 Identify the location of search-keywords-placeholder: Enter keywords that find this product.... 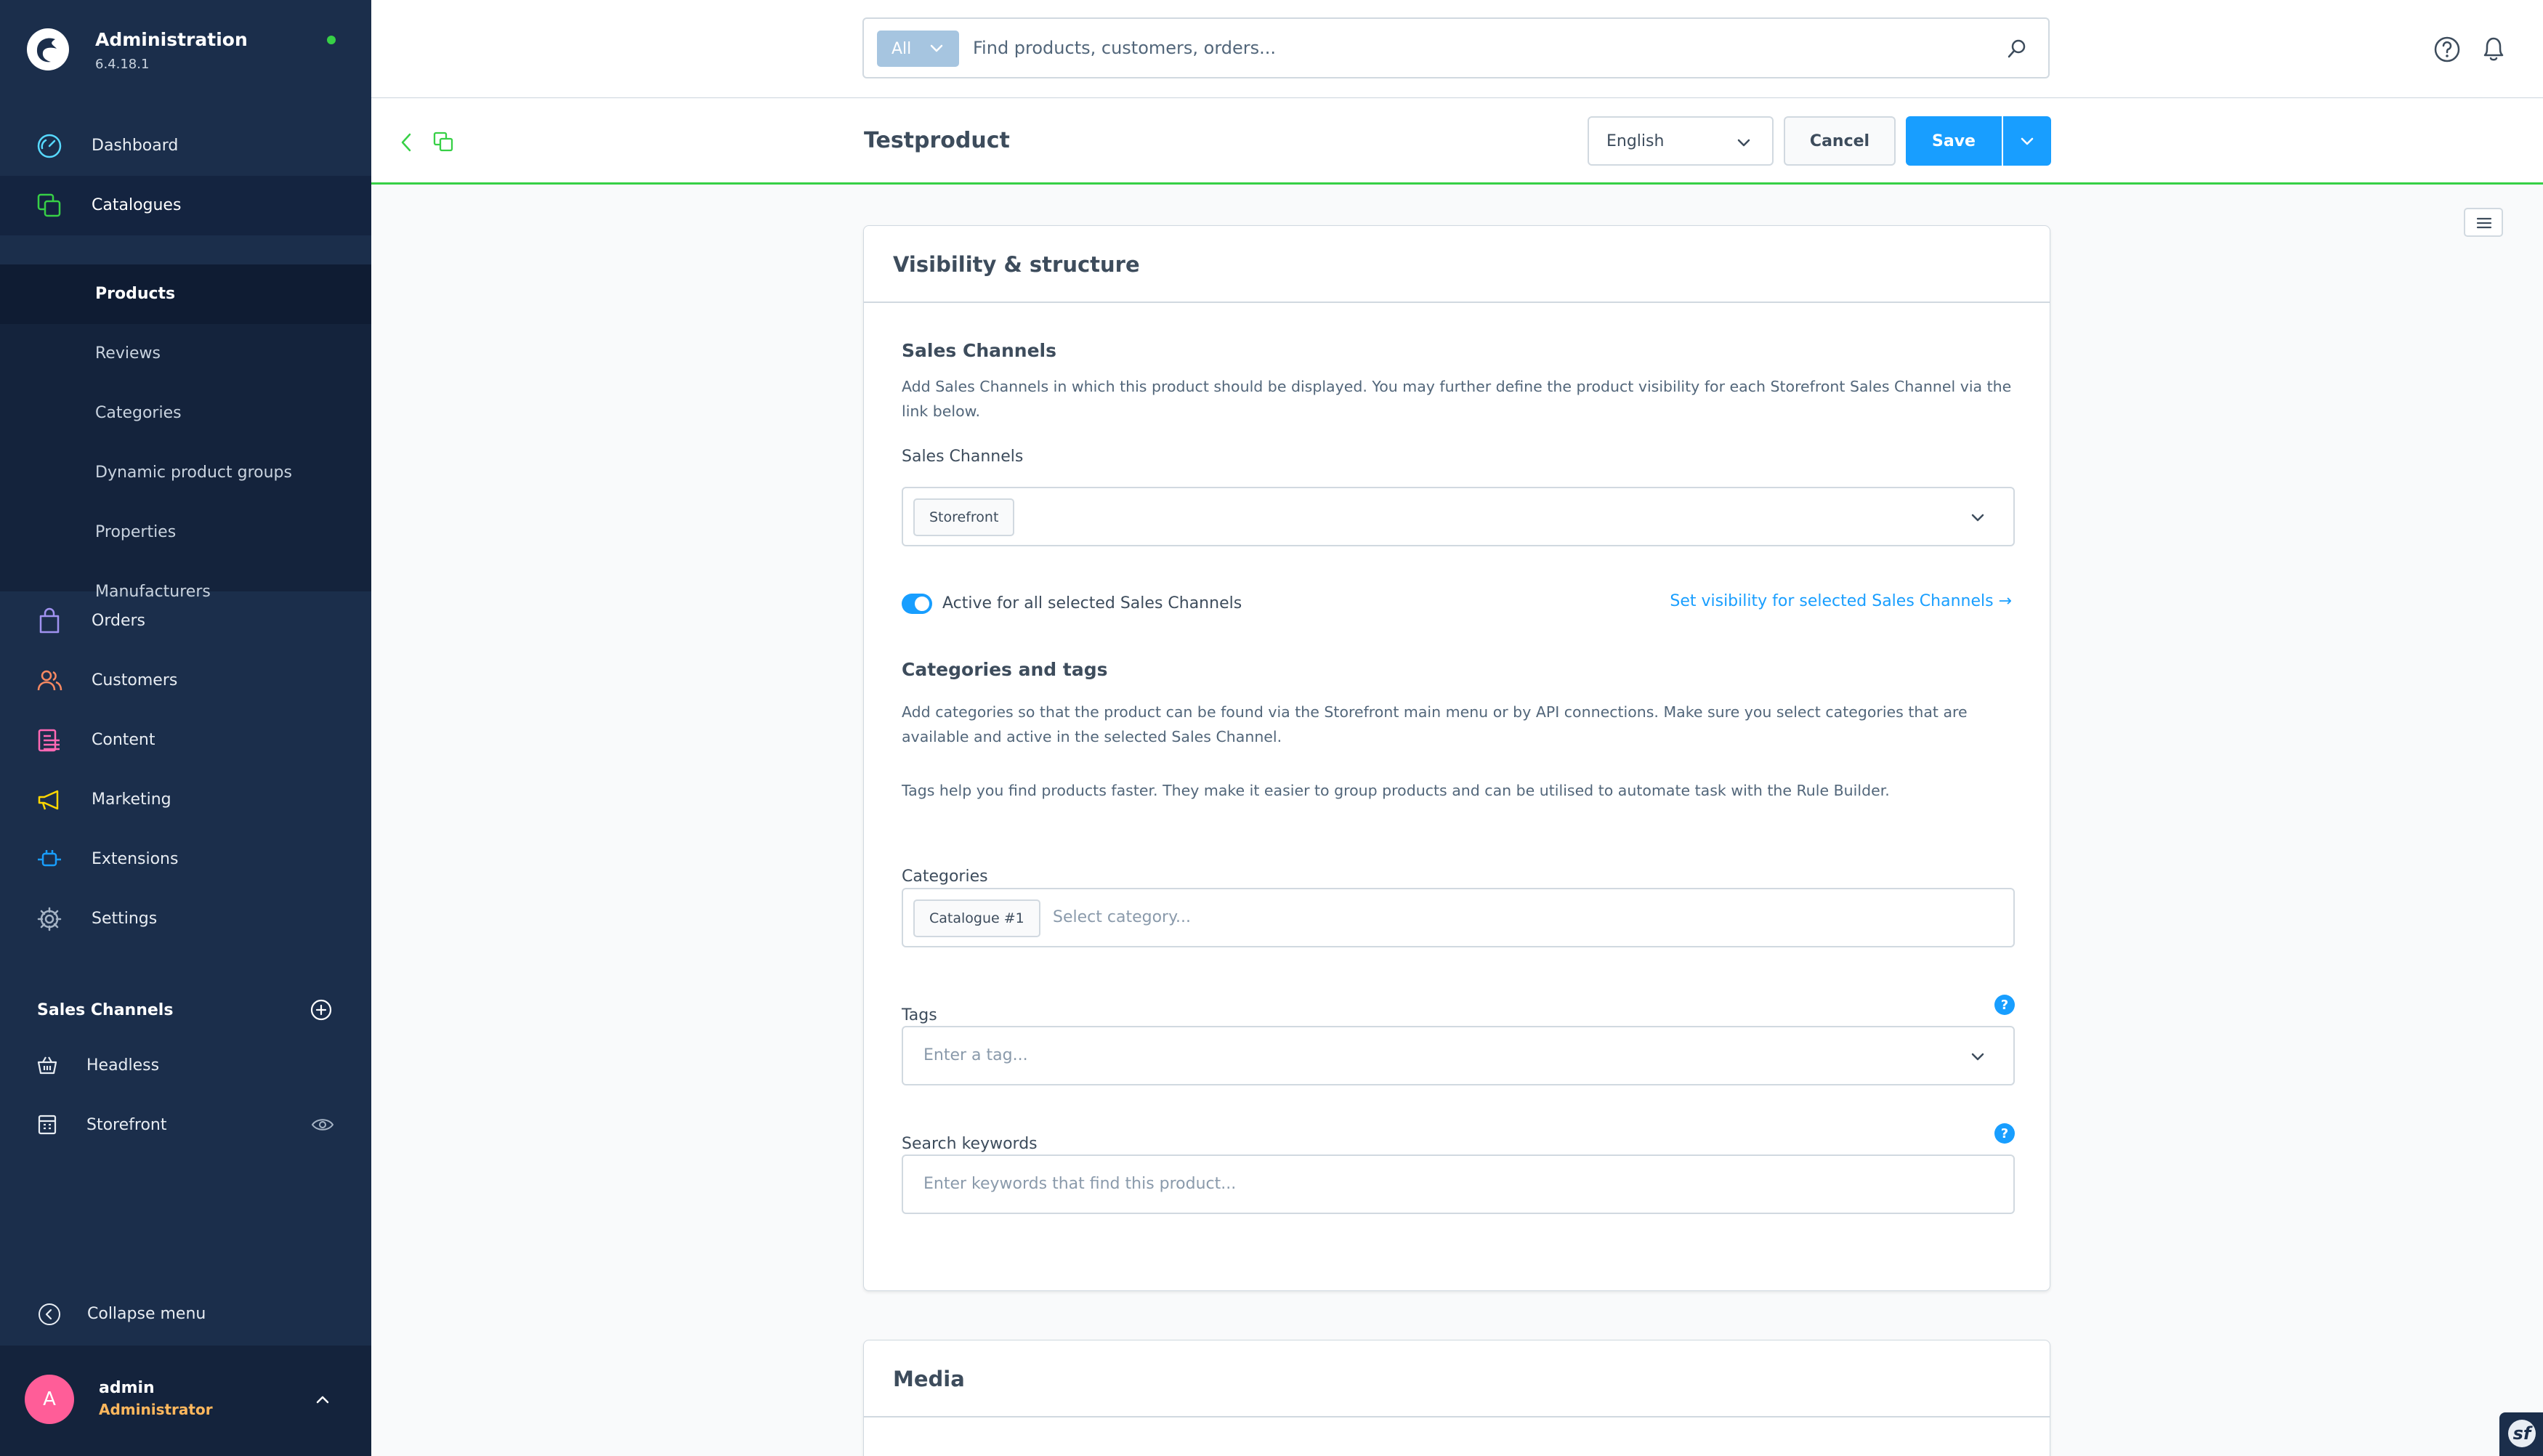
(1080, 1184).